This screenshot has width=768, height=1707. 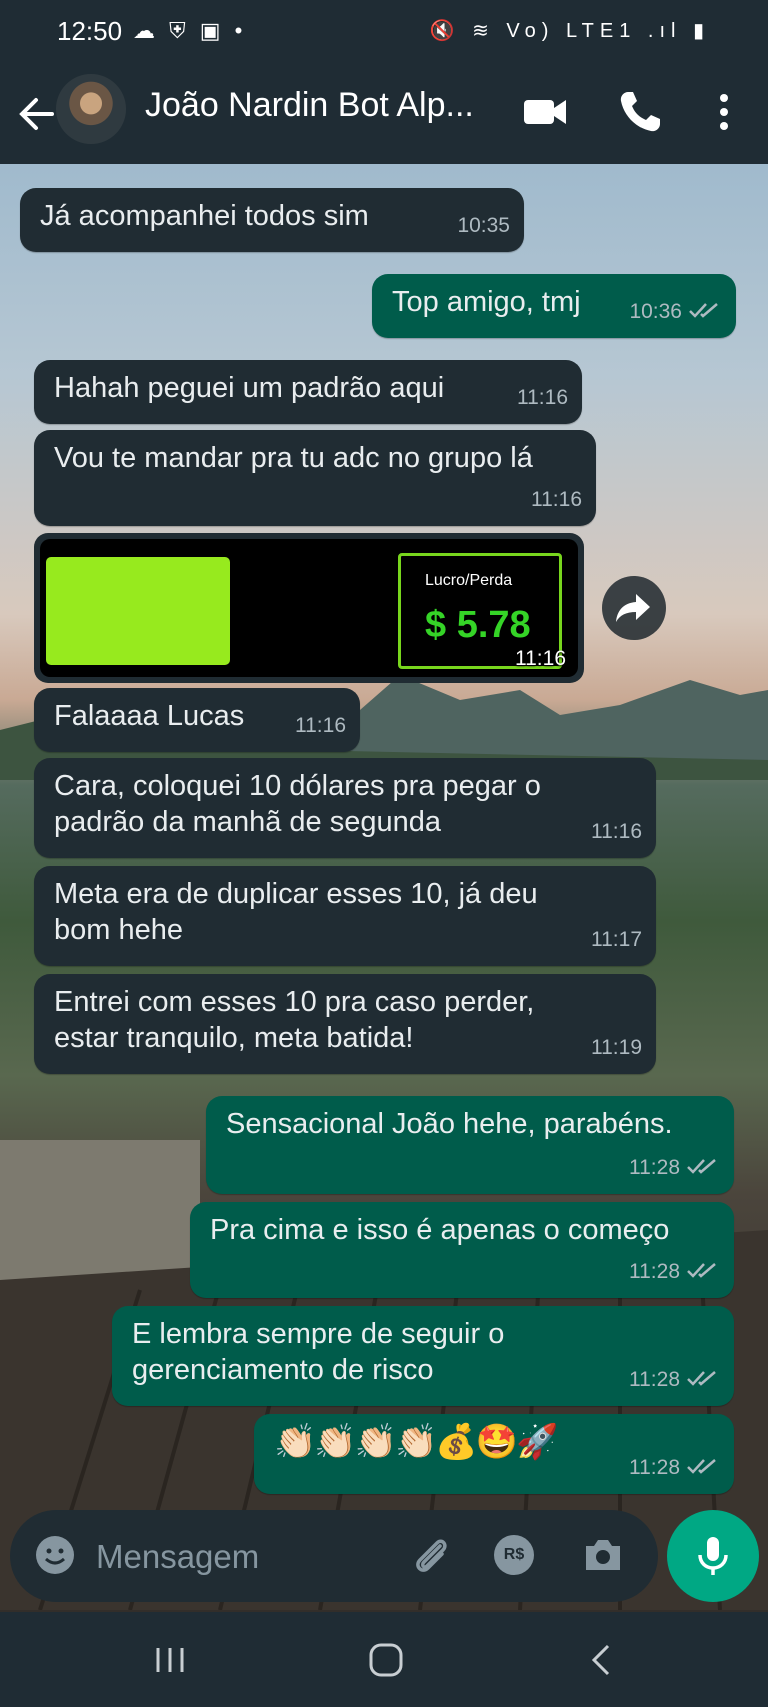 I want to click on message-text-line1: Cara, coloquei 10 dólares pra pegar o, so click(x=297, y=786).